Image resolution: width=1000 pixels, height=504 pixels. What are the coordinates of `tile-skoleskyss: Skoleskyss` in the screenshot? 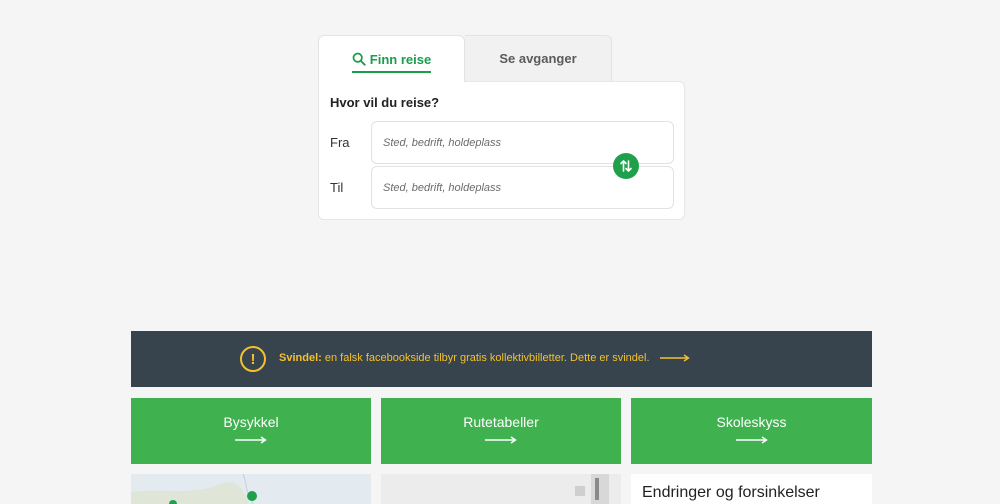 It's located at (751, 431).